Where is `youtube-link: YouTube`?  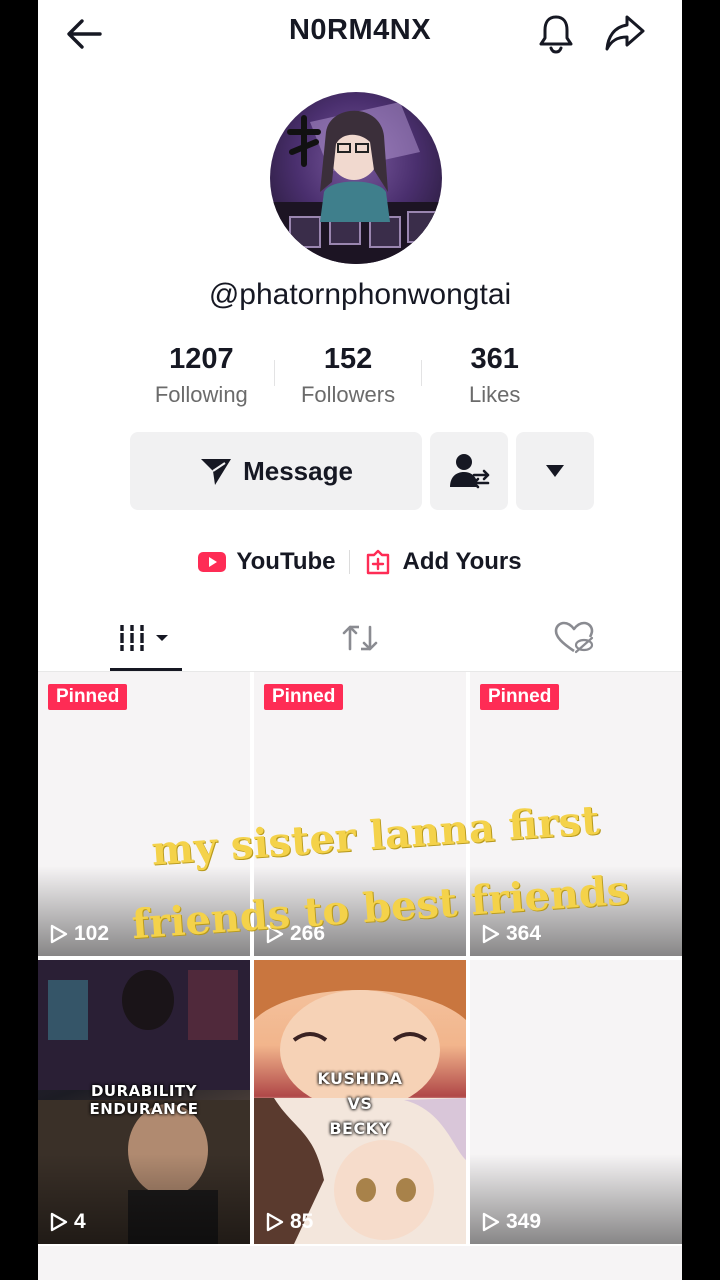 youtube-link: YouTube is located at coordinates (266, 562).